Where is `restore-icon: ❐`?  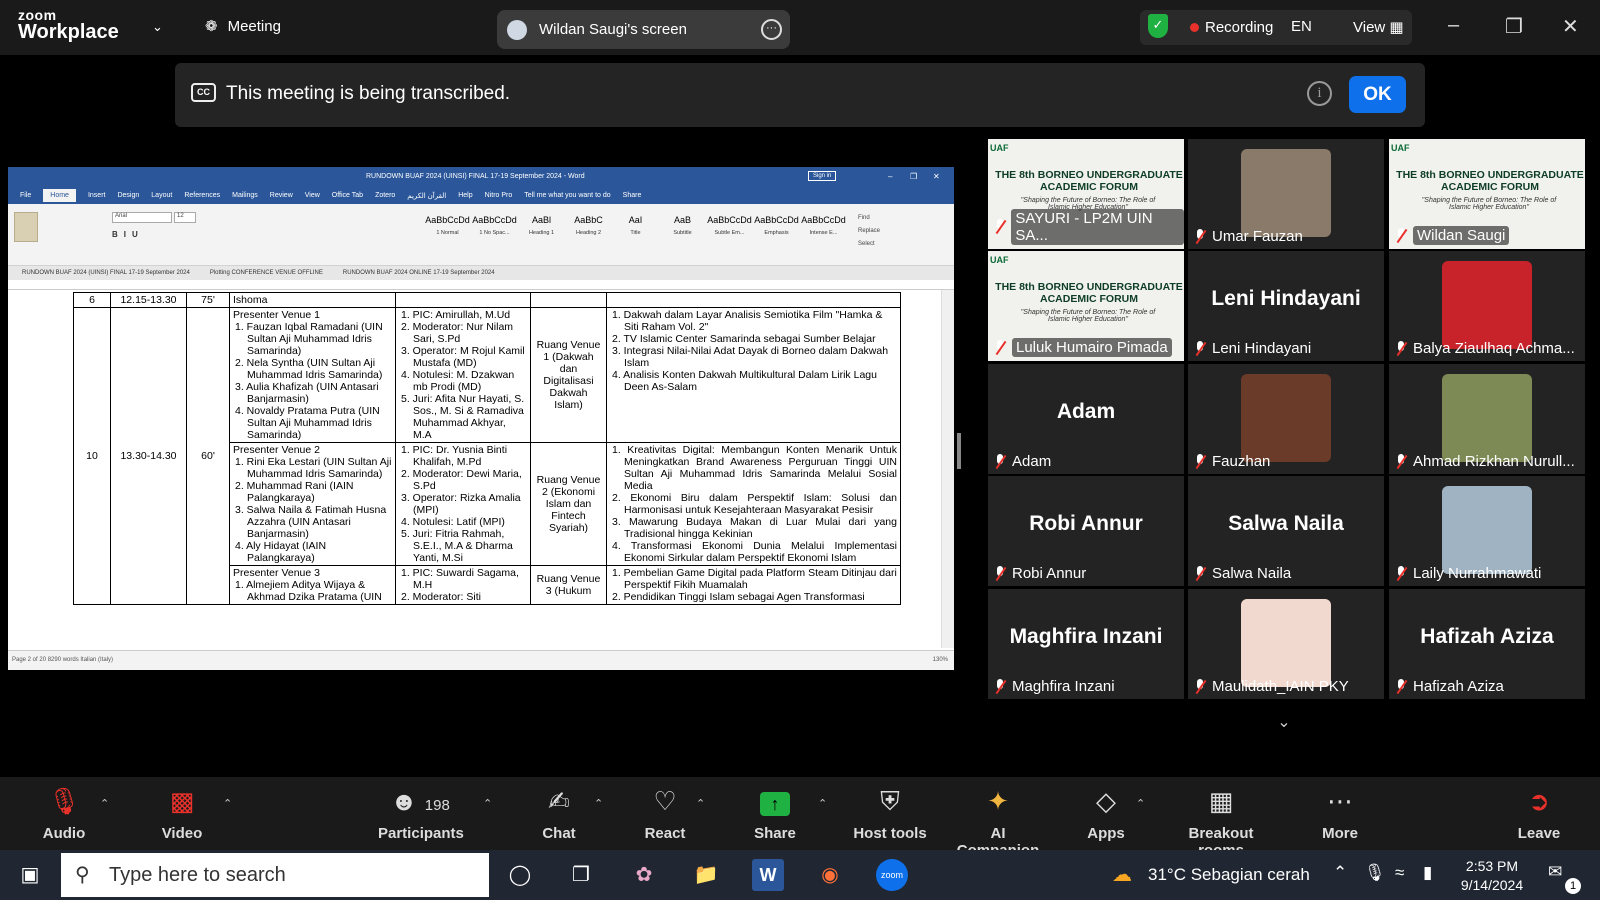
restore-icon: ❐ is located at coordinates (1514, 26).